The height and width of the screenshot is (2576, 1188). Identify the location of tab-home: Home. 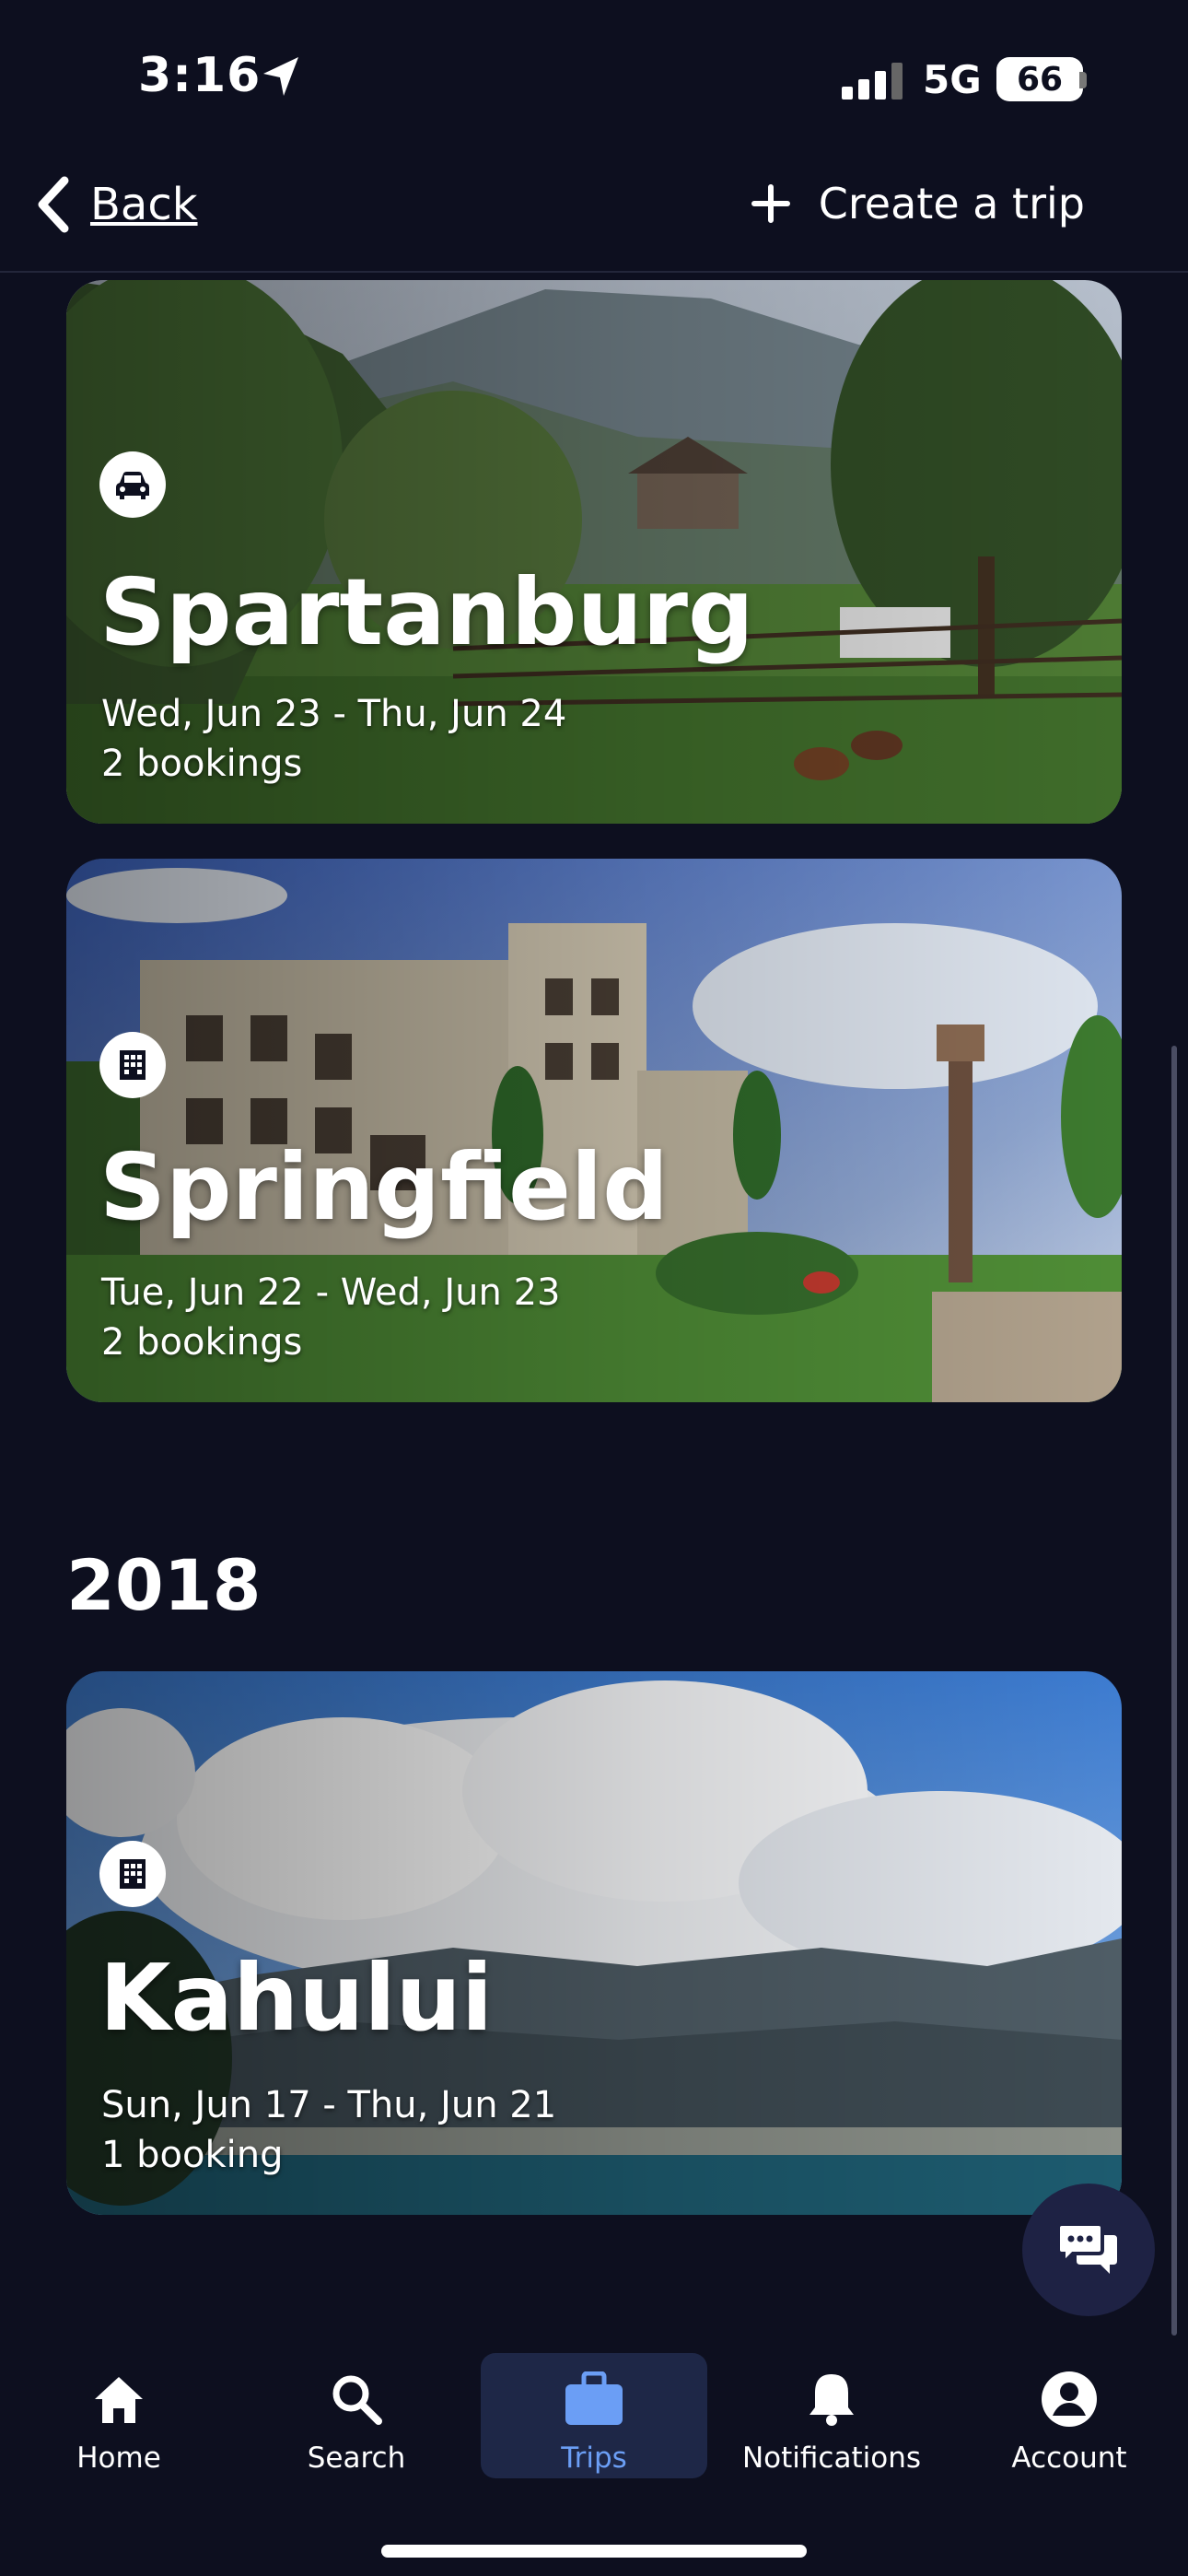
(119, 2415).